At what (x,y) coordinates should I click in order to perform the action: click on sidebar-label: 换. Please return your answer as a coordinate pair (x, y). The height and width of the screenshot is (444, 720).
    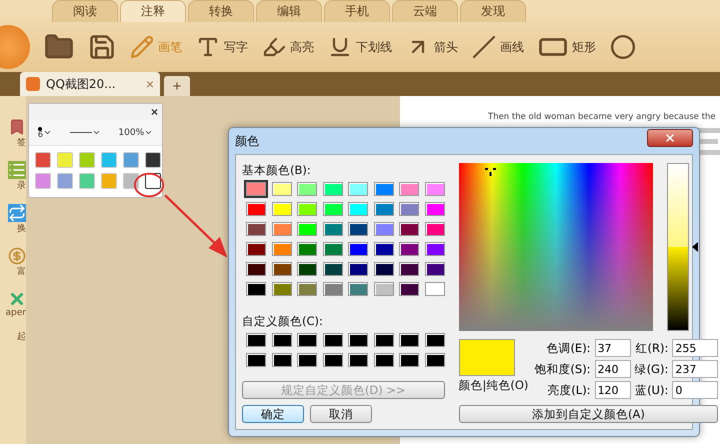
    Looking at the image, I should click on (21, 228).